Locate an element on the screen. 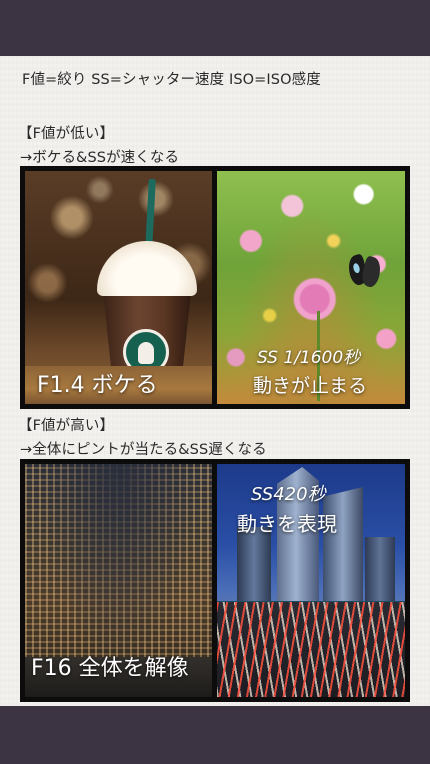  slow-shutter-speed-label: SS420秒 is located at coordinates (288, 494).